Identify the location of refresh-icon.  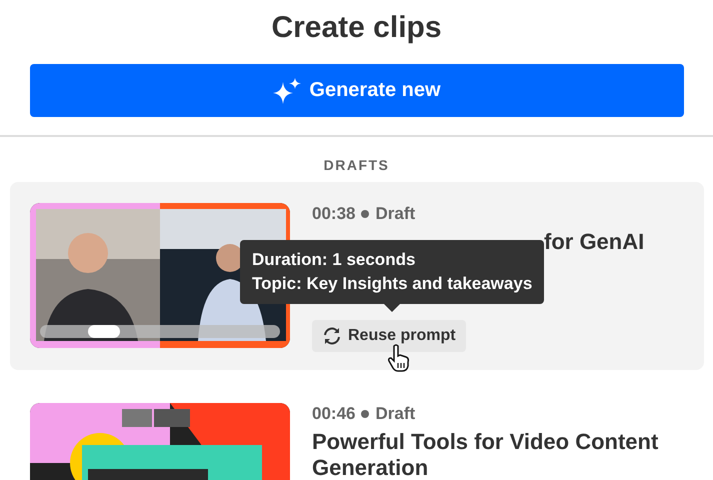
(332, 336).